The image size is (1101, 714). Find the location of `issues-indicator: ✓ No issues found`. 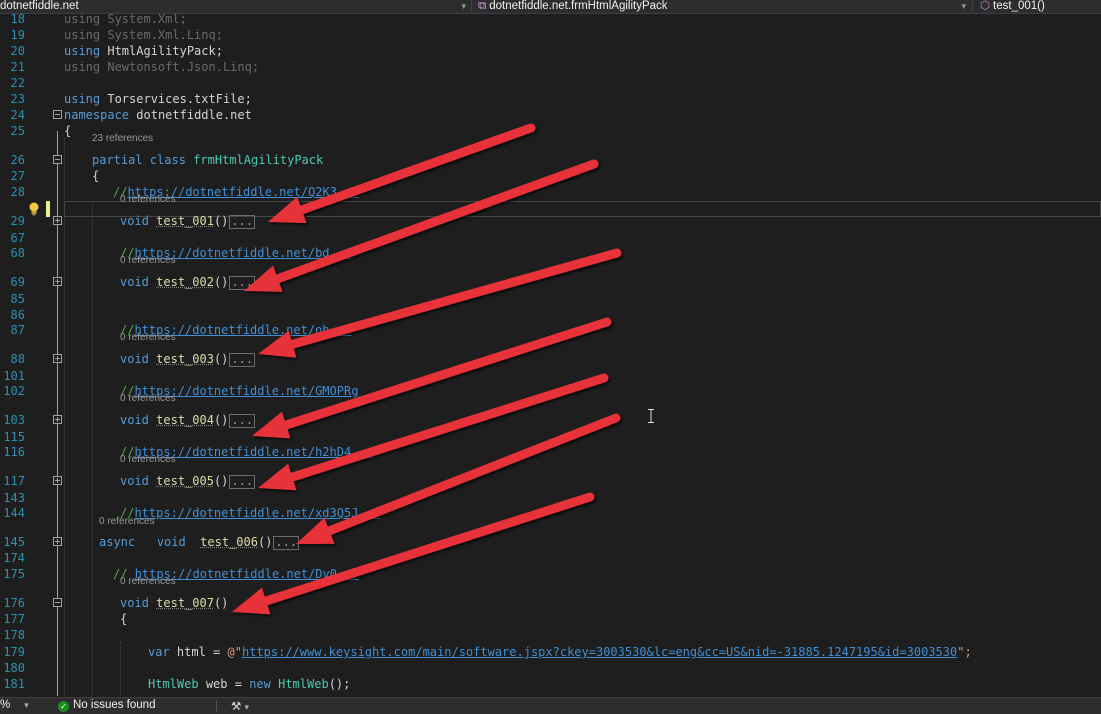

issues-indicator: ✓ No issues found is located at coordinates (106, 705).